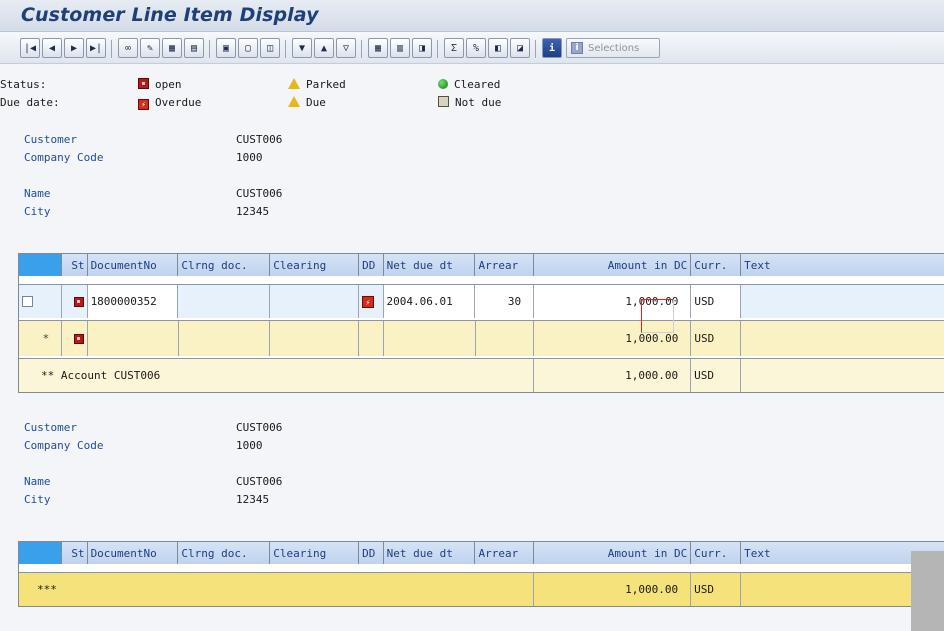 The image size is (944, 631). What do you see at coordinates (378, 48) in the screenshot?
I see `layout-icon: ▦` at bounding box center [378, 48].